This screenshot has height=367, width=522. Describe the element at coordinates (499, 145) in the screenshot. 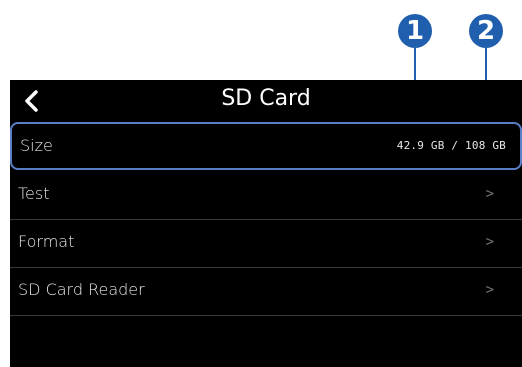

I see `size-total-unit: GB` at that location.